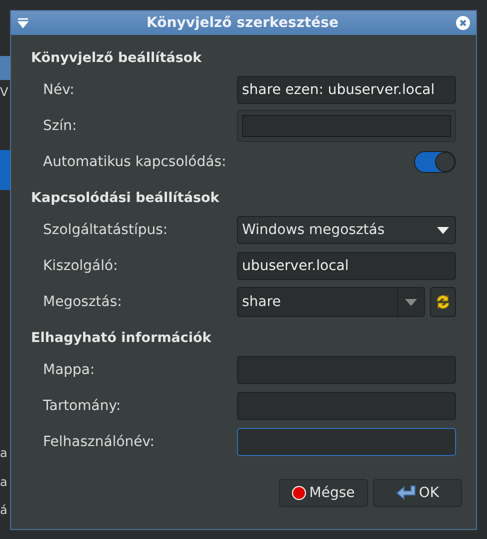 This screenshot has height=539, width=487. I want to click on field-label: Megosztás:, so click(83, 302).